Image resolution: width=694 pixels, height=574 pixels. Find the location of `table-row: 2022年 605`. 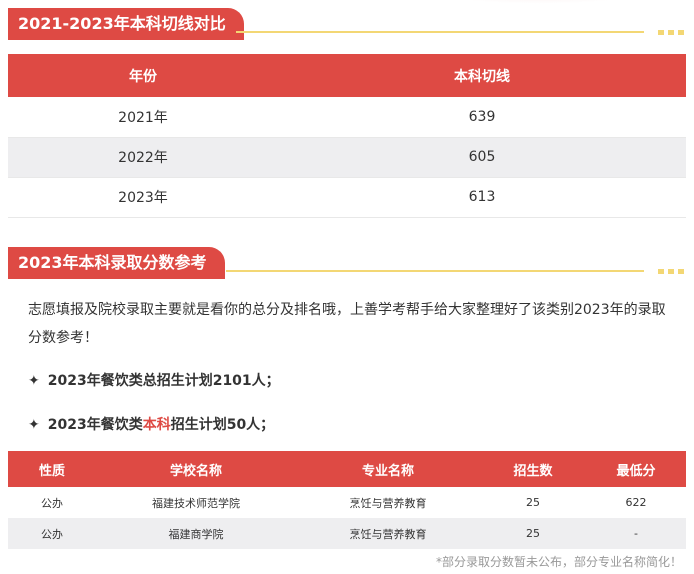

table-row: 2022年 605 is located at coordinates (347, 157).